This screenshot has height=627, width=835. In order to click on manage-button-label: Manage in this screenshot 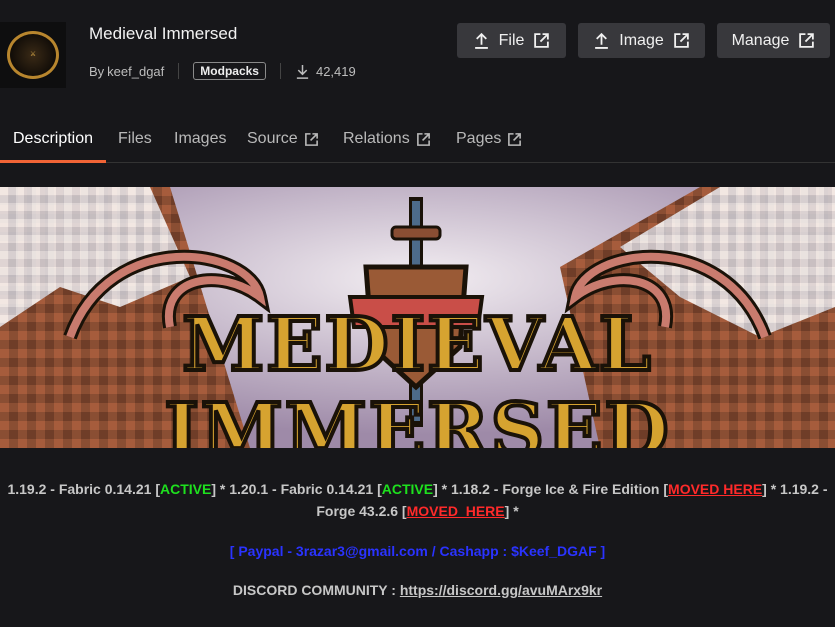, I will do `click(760, 40)`.